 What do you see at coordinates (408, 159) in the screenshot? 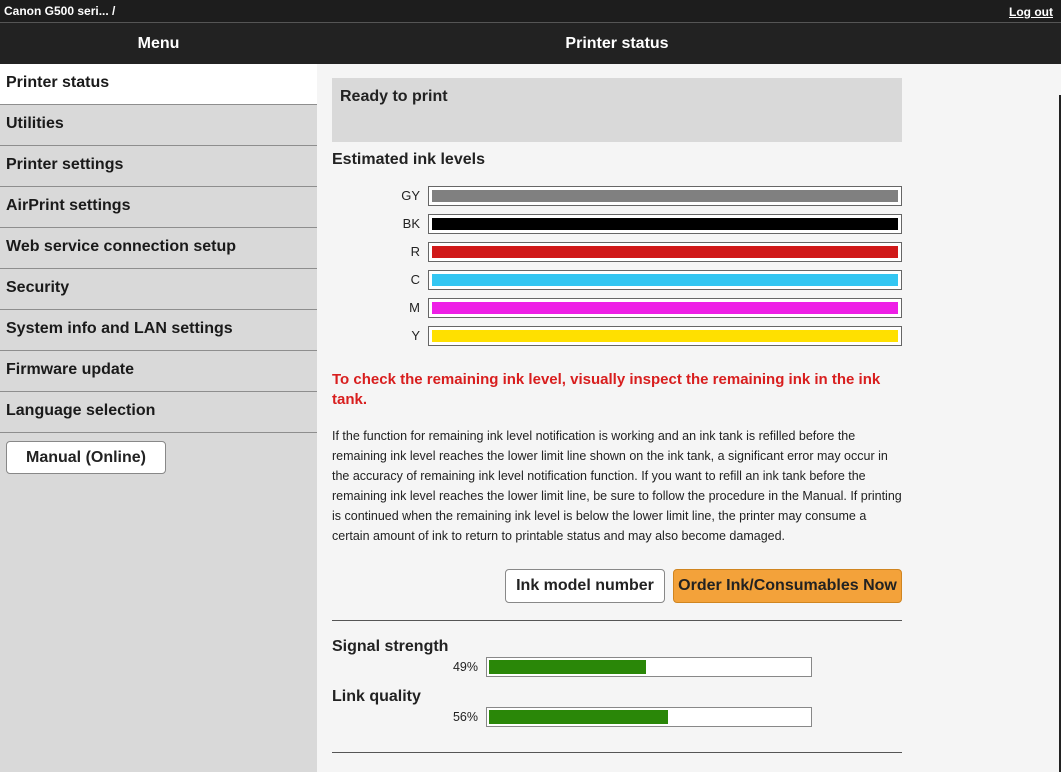
I see `ink-levels-title: Estimated ink levels` at bounding box center [408, 159].